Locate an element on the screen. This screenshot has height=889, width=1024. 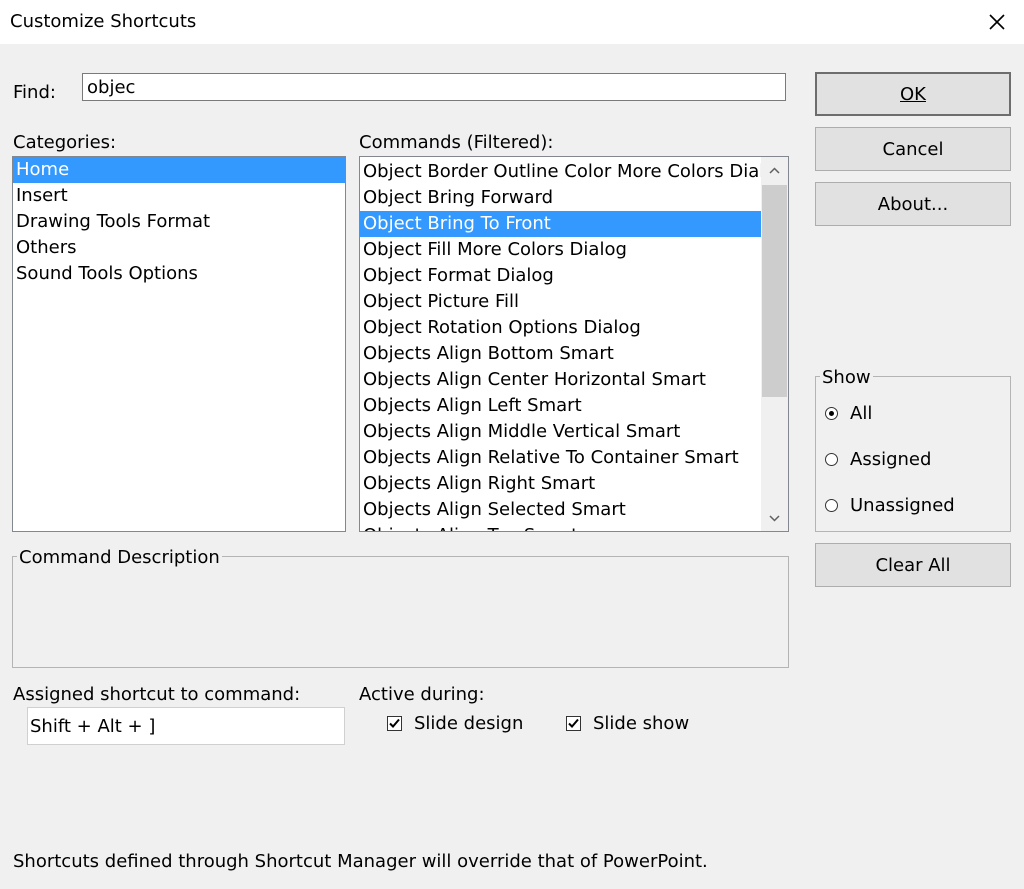
scroll-up-button is located at coordinates (774, 170).